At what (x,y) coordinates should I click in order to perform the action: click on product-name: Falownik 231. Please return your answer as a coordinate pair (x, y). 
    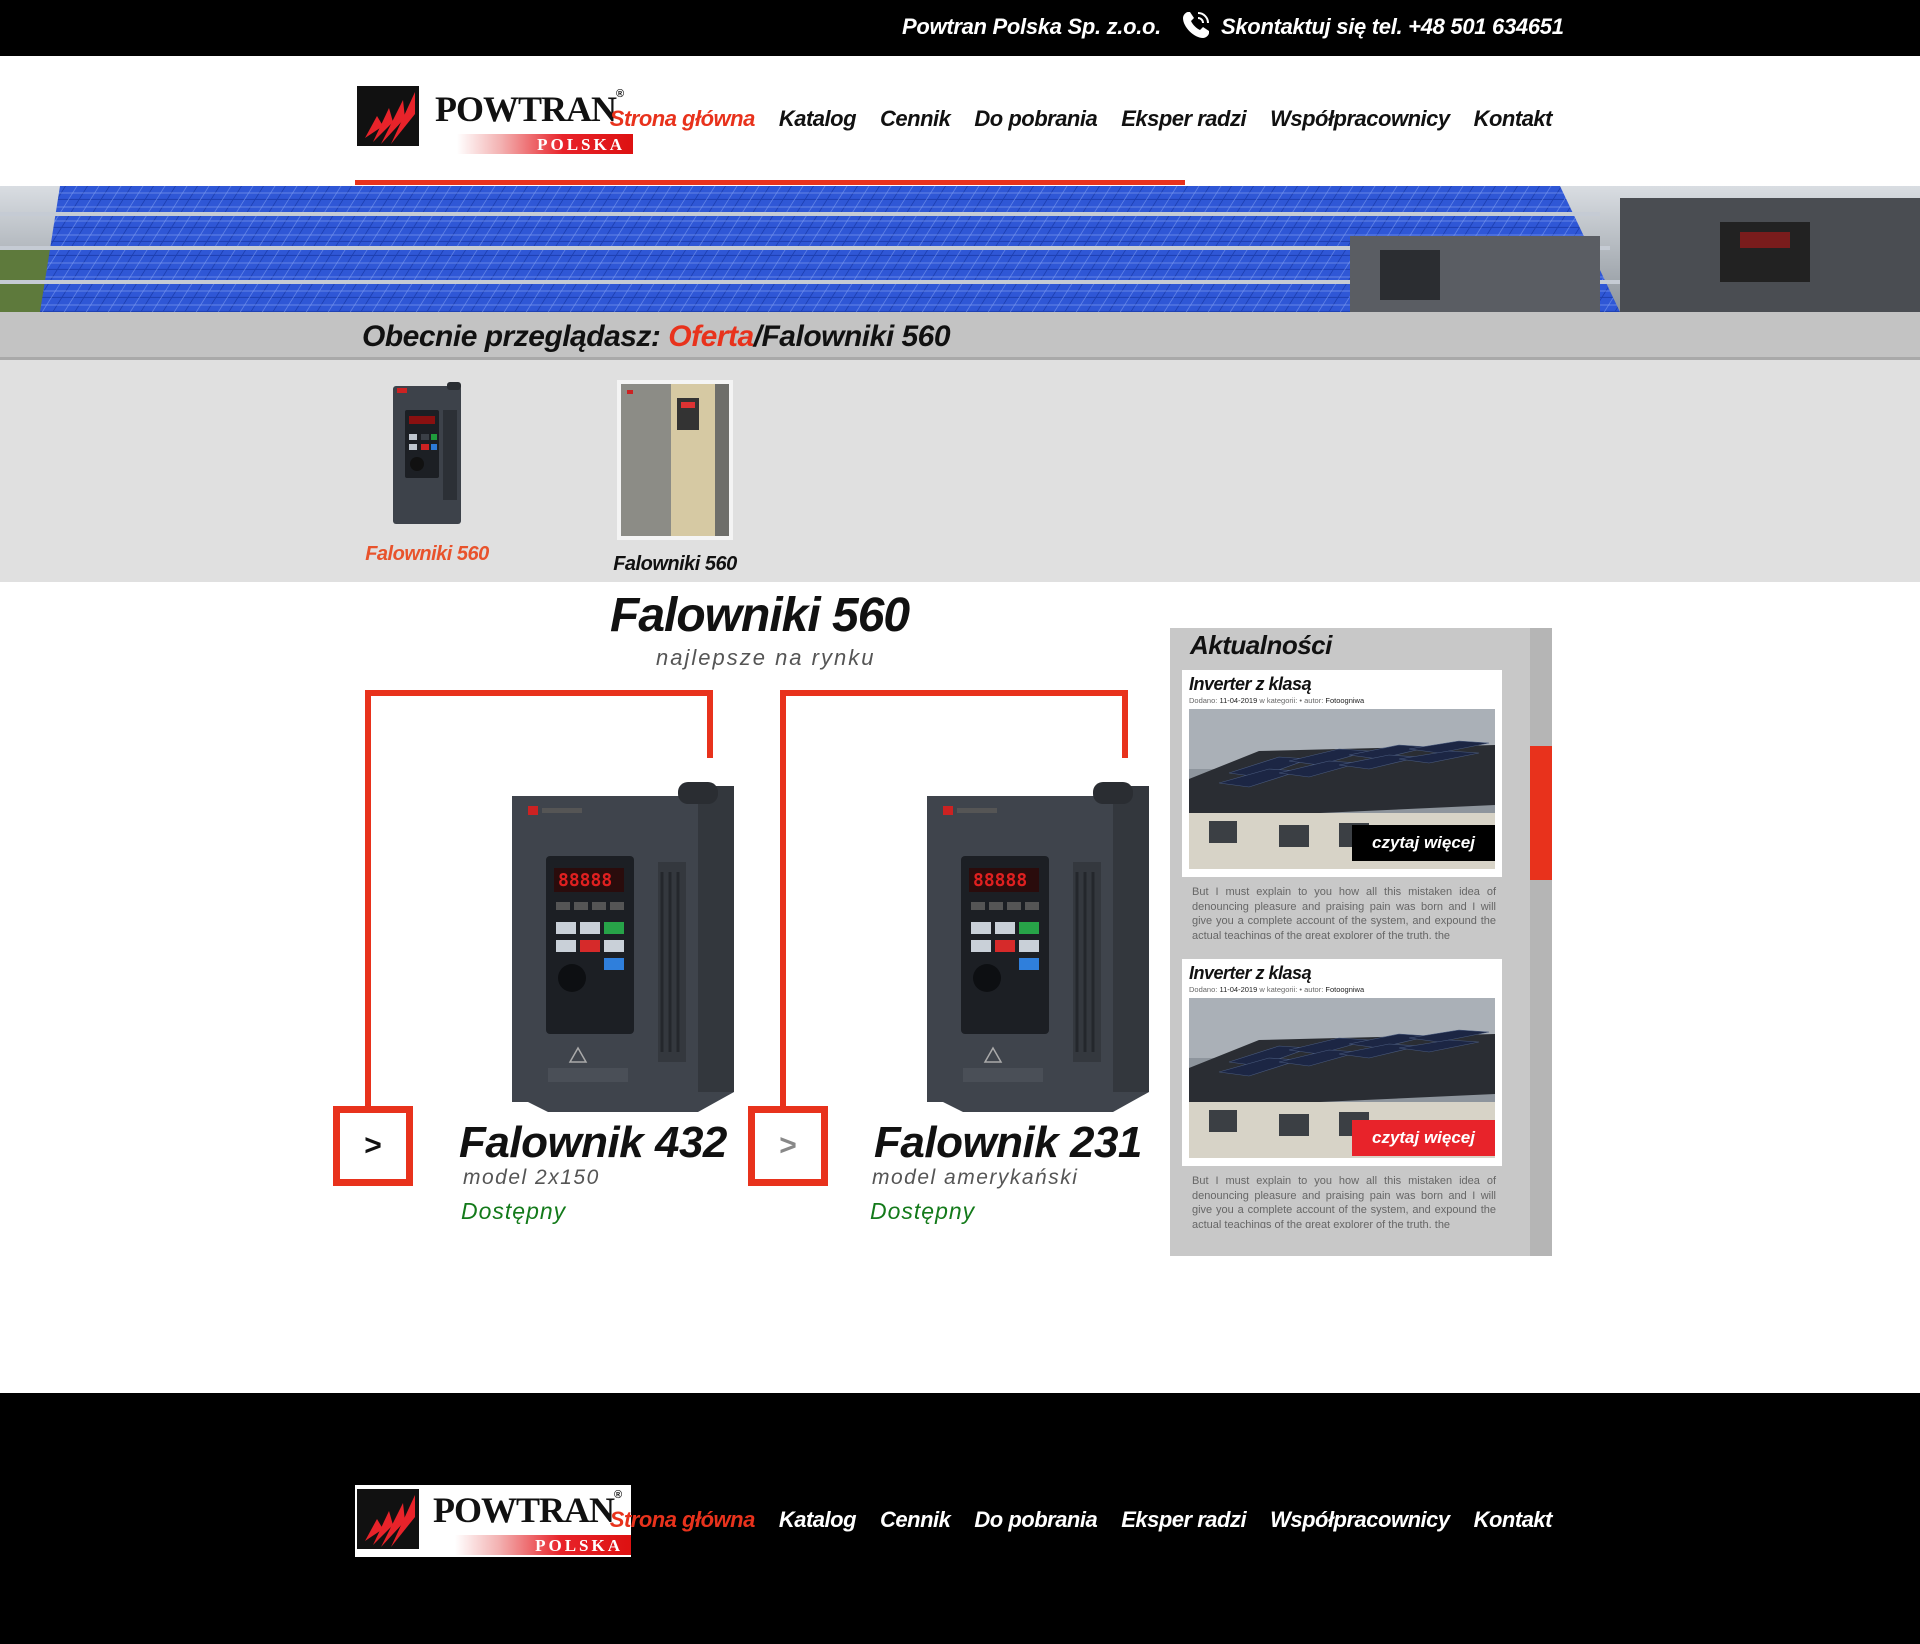
    Looking at the image, I should click on (1008, 1143).